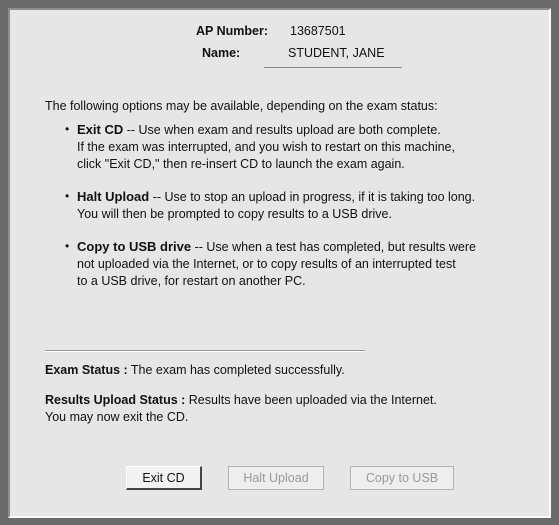 Image resolution: width=559 pixels, height=525 pixels. I want to click on name-row: Name: STUDENT, JANE, so click(306, 57).